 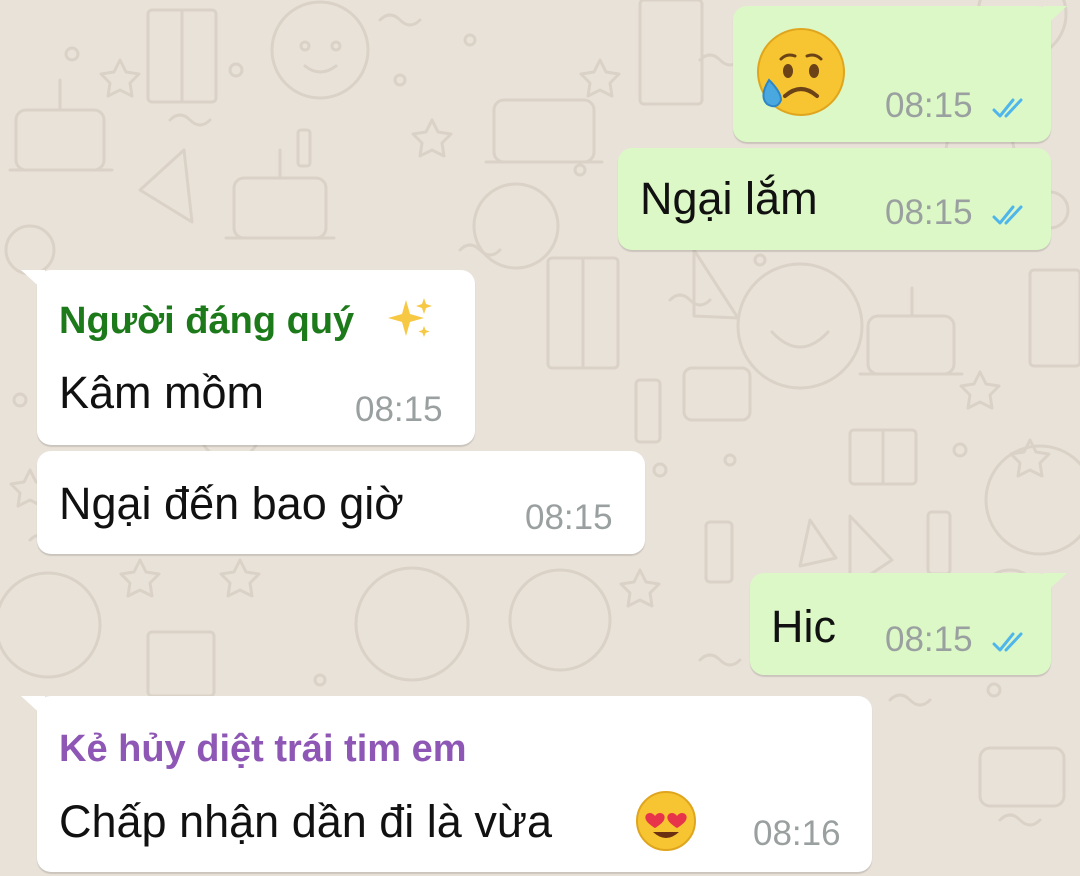 What do you see at coordinates (248, 357) in the screenshot?
I see `message-bubble-incoming: Người đáng quý Kâm mồm 08:15` at bounding box center [248, 357].